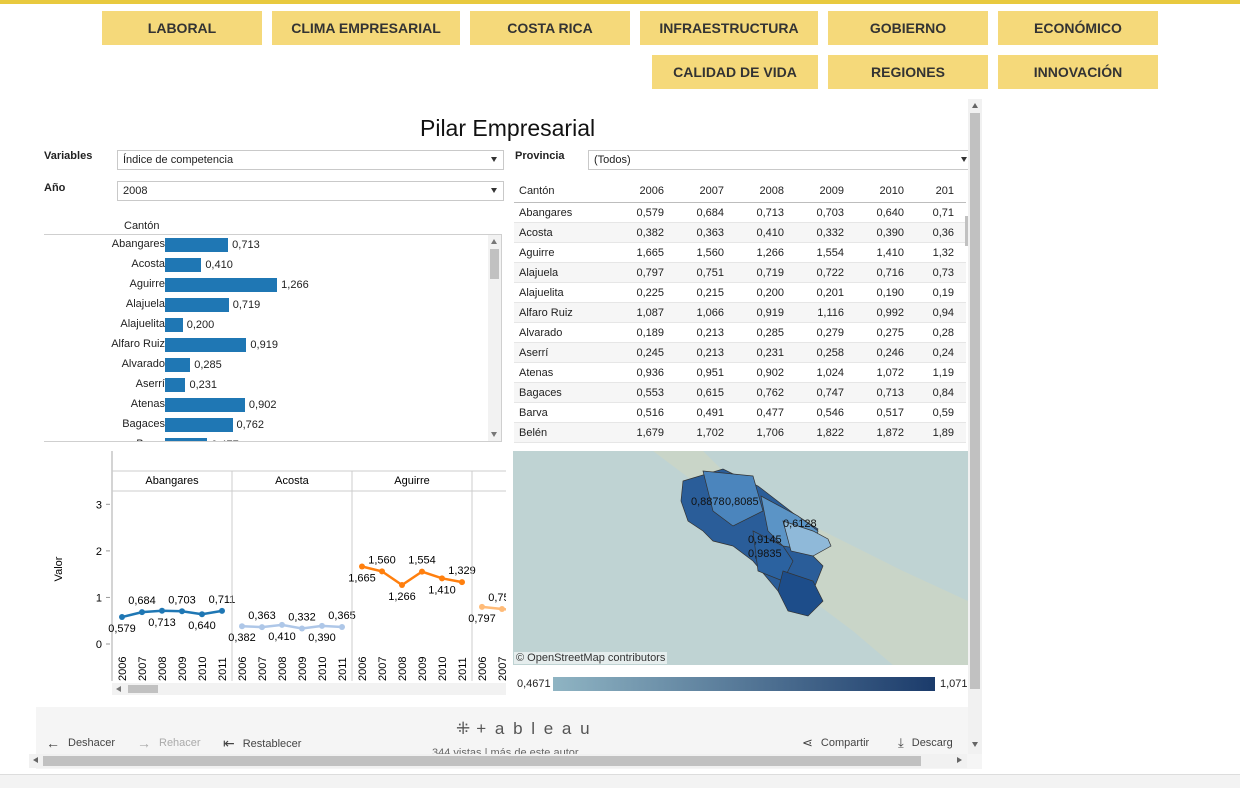 The width and height of the screenshot is (1240, 788). Describe the element at coordinates (150, 384) in the screenshot. I see `bar-category-label: Aserrí` at that location.